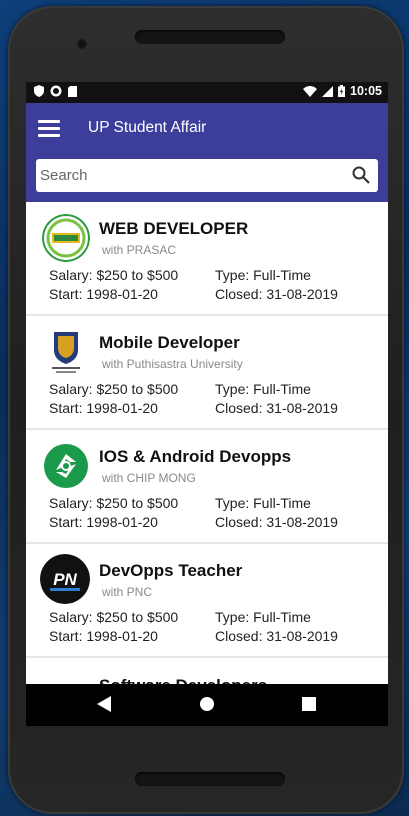 This screenshot has height=816, width=409. Describe the element at coordinates (66, 466) in the screenshot. I see `chip-mong-logo-icon` at that location.